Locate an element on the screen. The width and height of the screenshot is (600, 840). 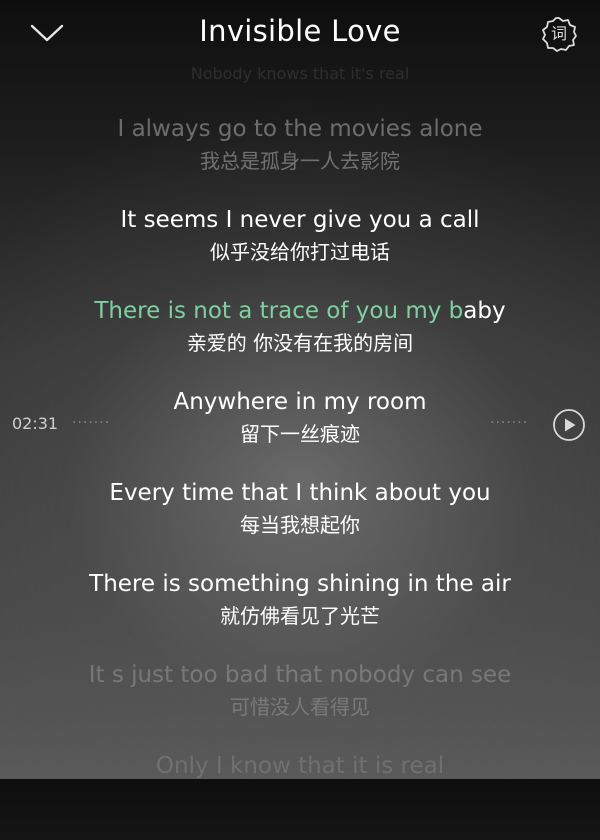
seek-line-right: ······· is located at coordinates (509, 423).